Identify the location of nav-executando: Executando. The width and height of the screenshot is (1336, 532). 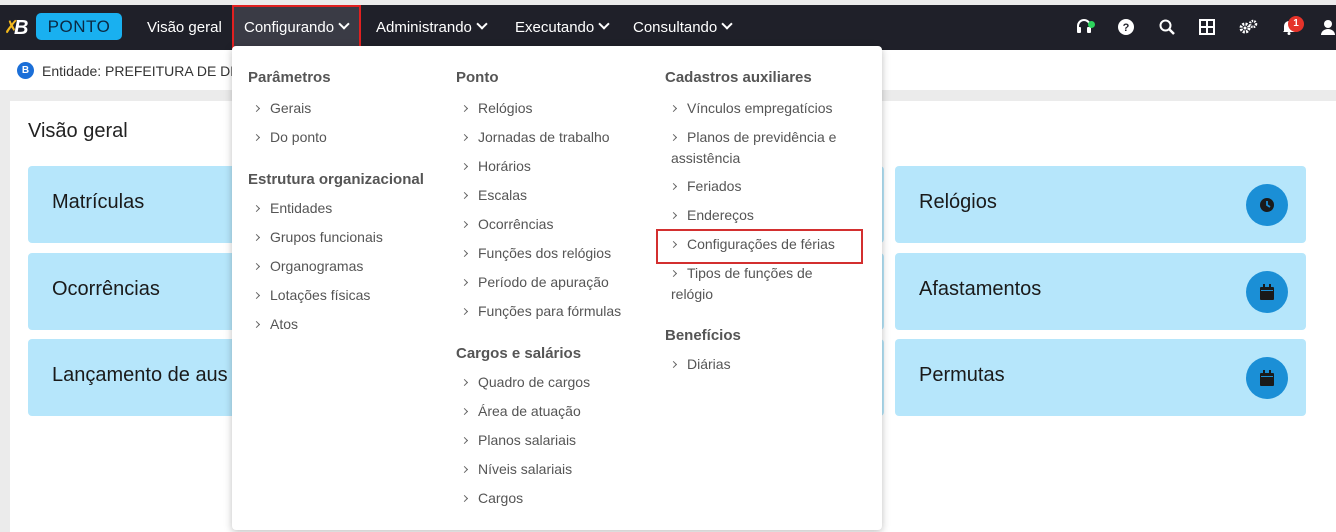
(562, 27).